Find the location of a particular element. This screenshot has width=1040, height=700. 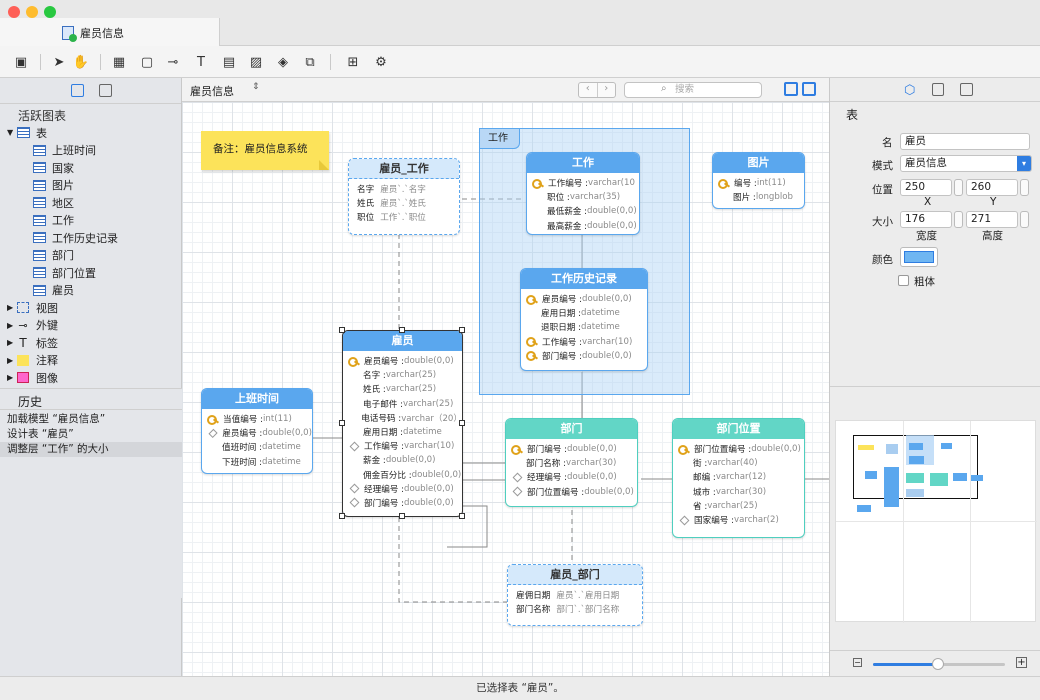

history-item: 加载模型 “雇员信息” is located at coordinates (91, 419).